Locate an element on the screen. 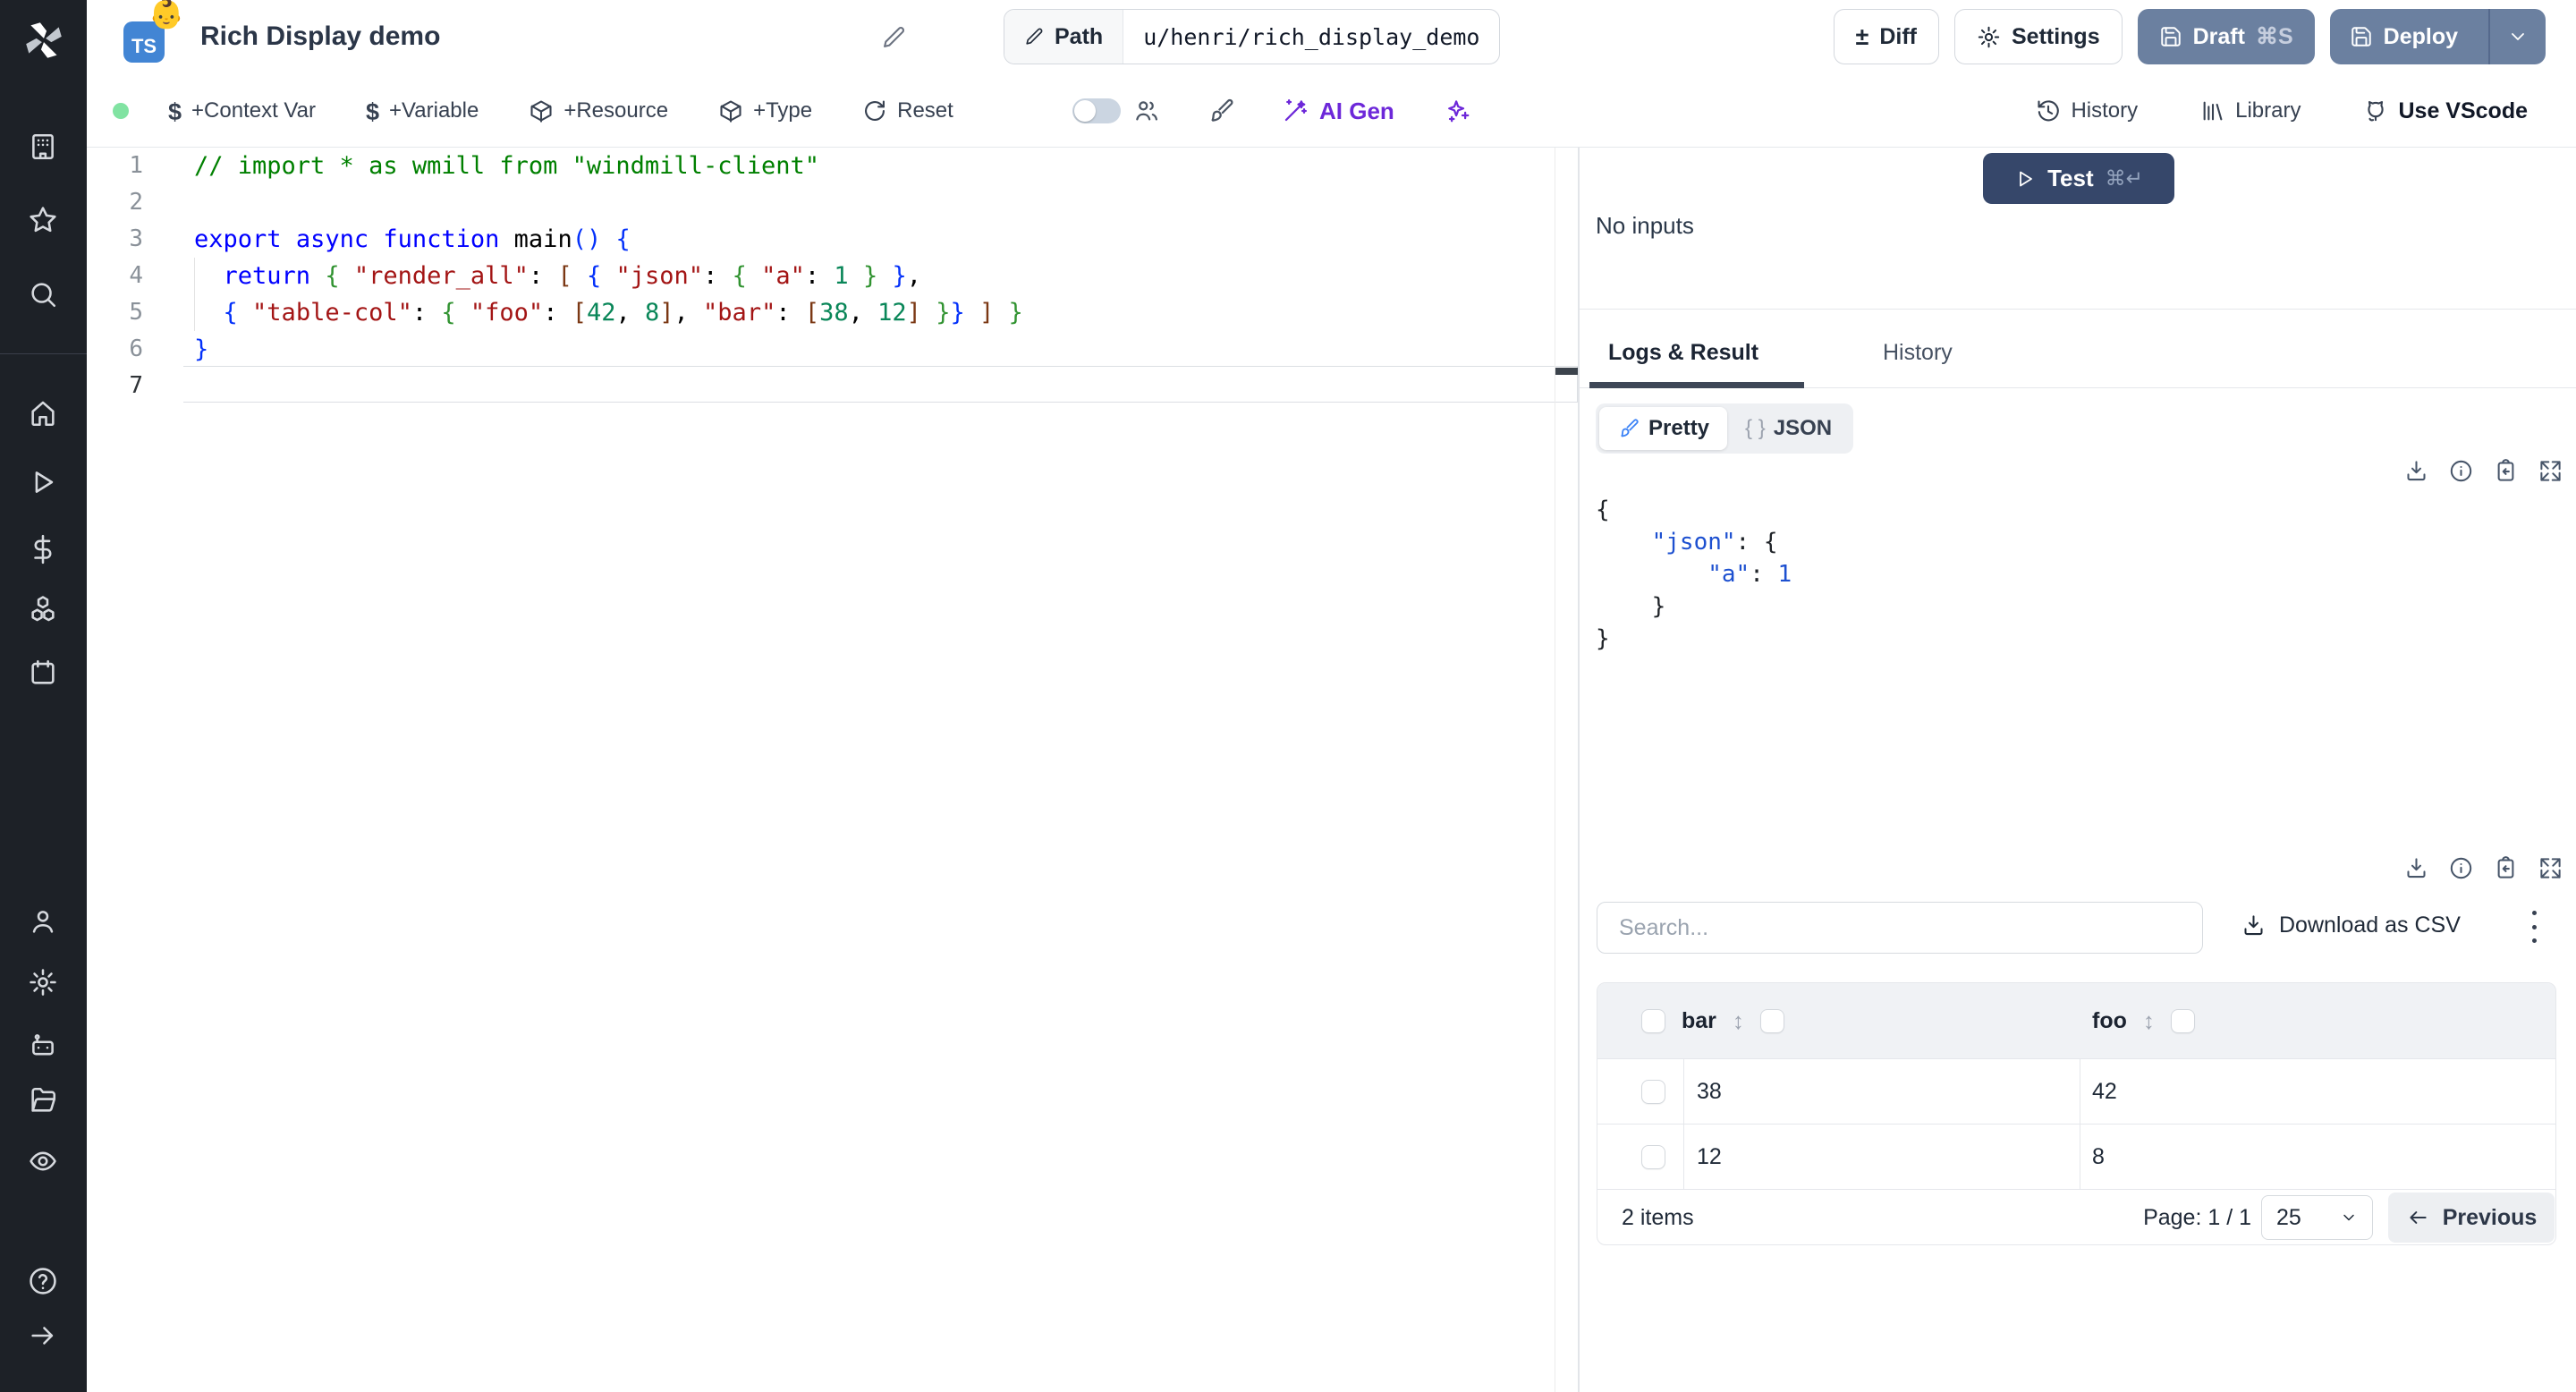  column-header-foo: foo is located at coordinates (2109, 1021).